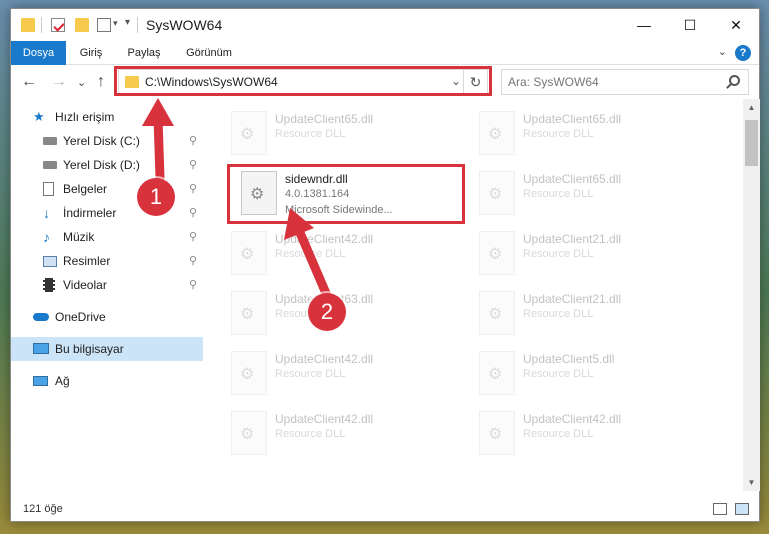 The width and height of the screenshot is (769, 534). Describe the element at coordinates (742, 509) in the screenshot. I see `tiles-view-icon` at that location.